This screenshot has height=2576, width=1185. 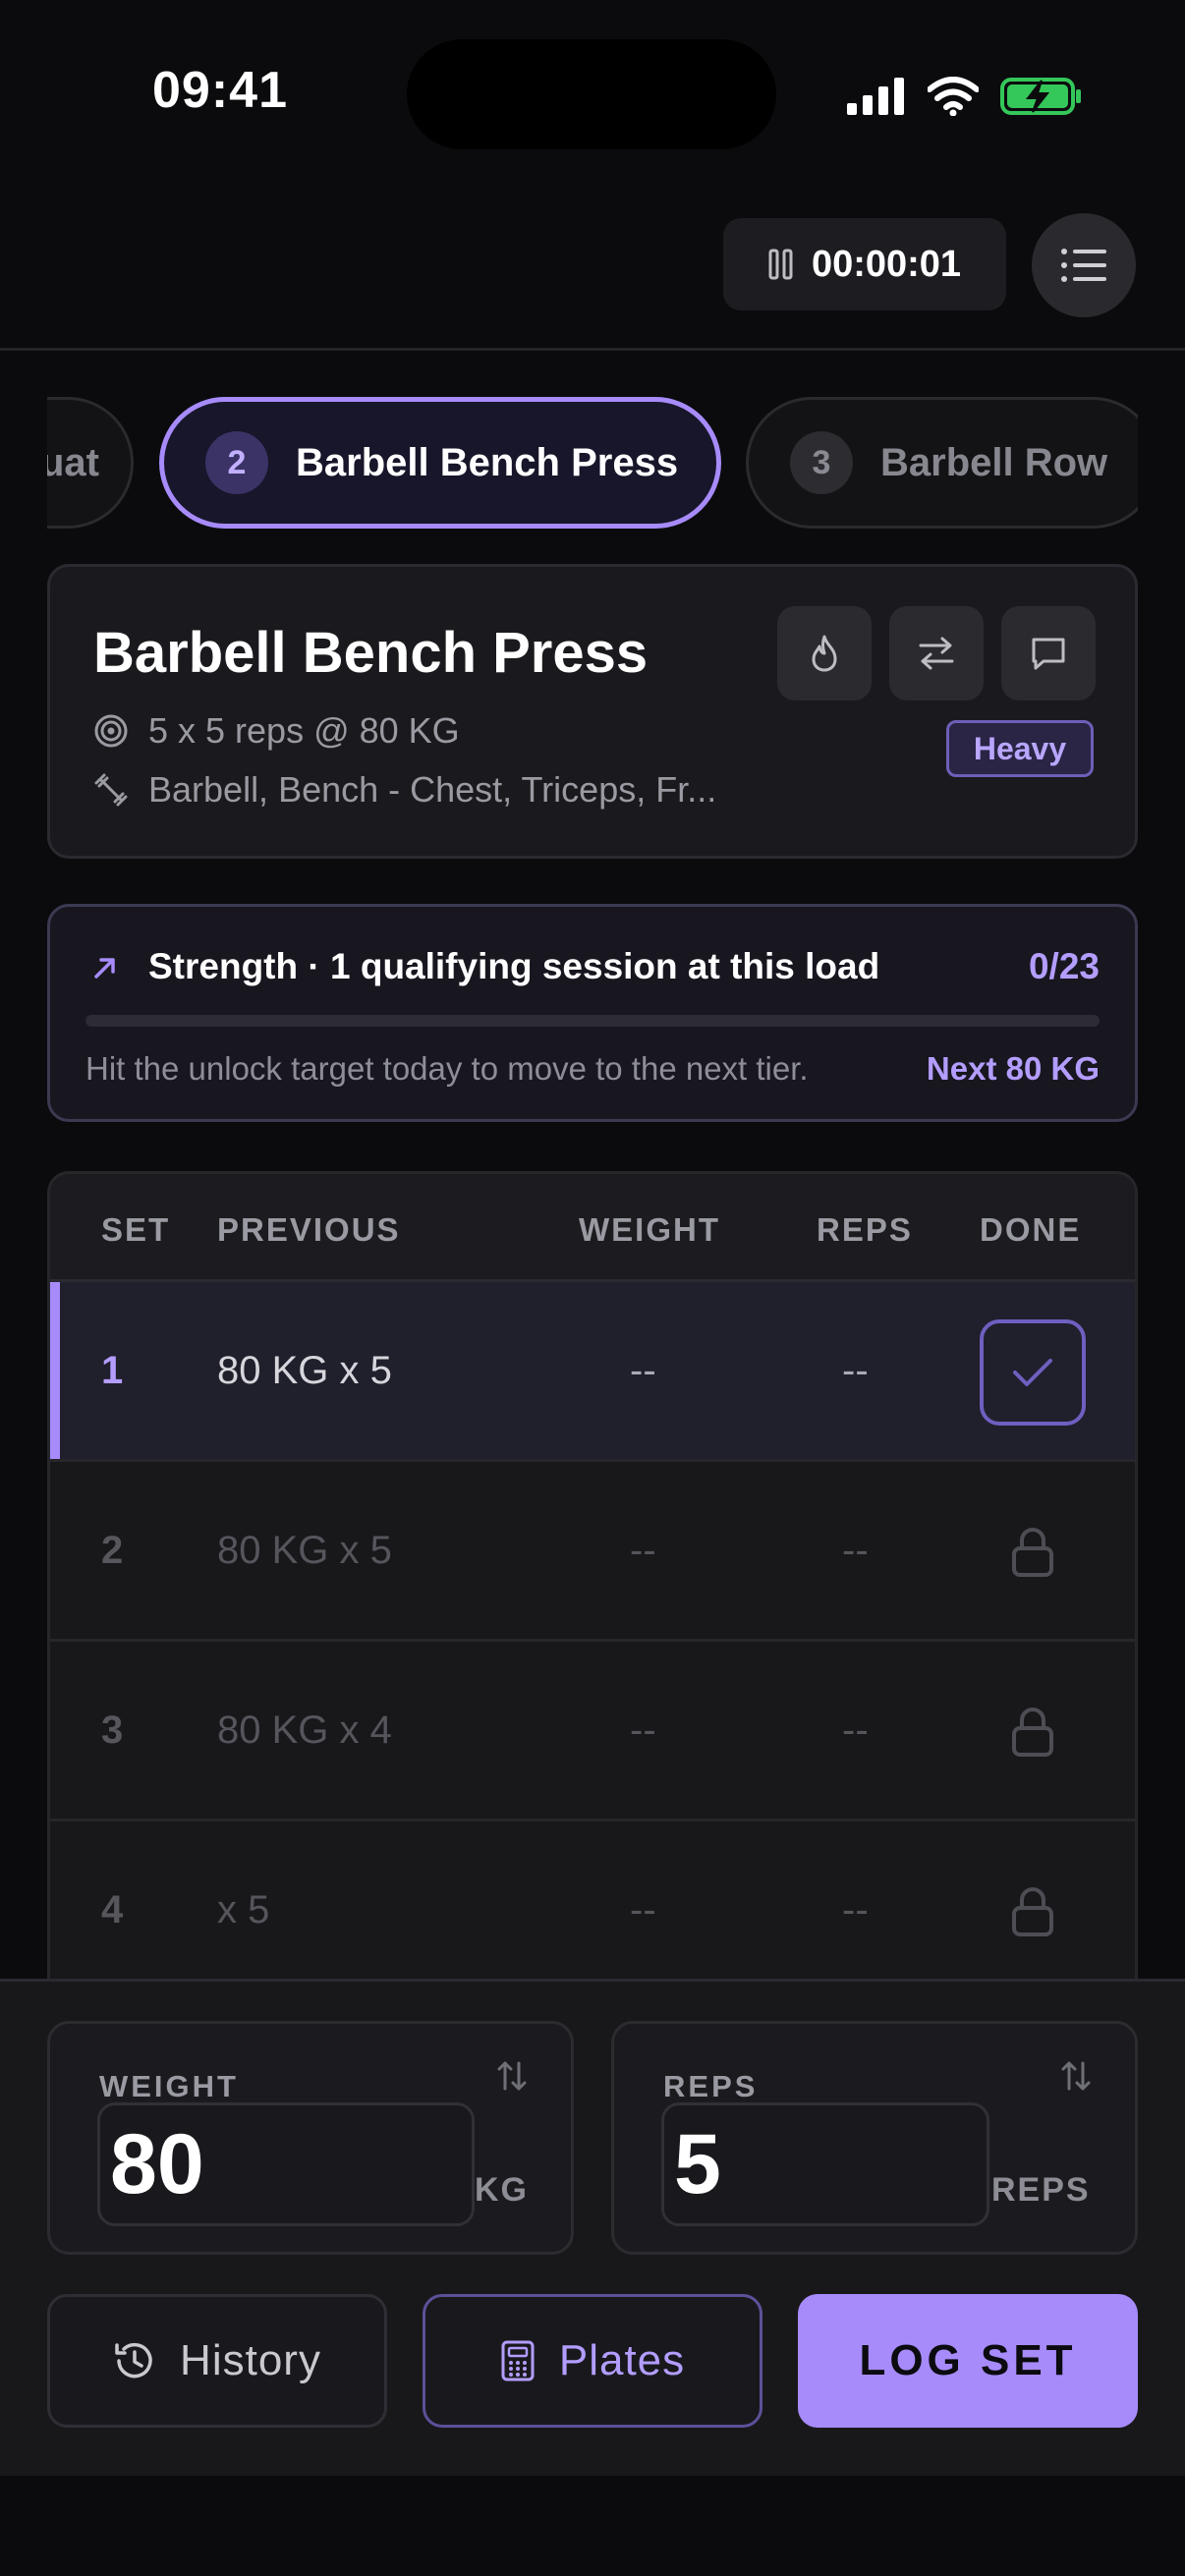 What do you see at coordinates (111, 731) in the screenshot?
I see `target-icon` at bounding box center [111, 731].